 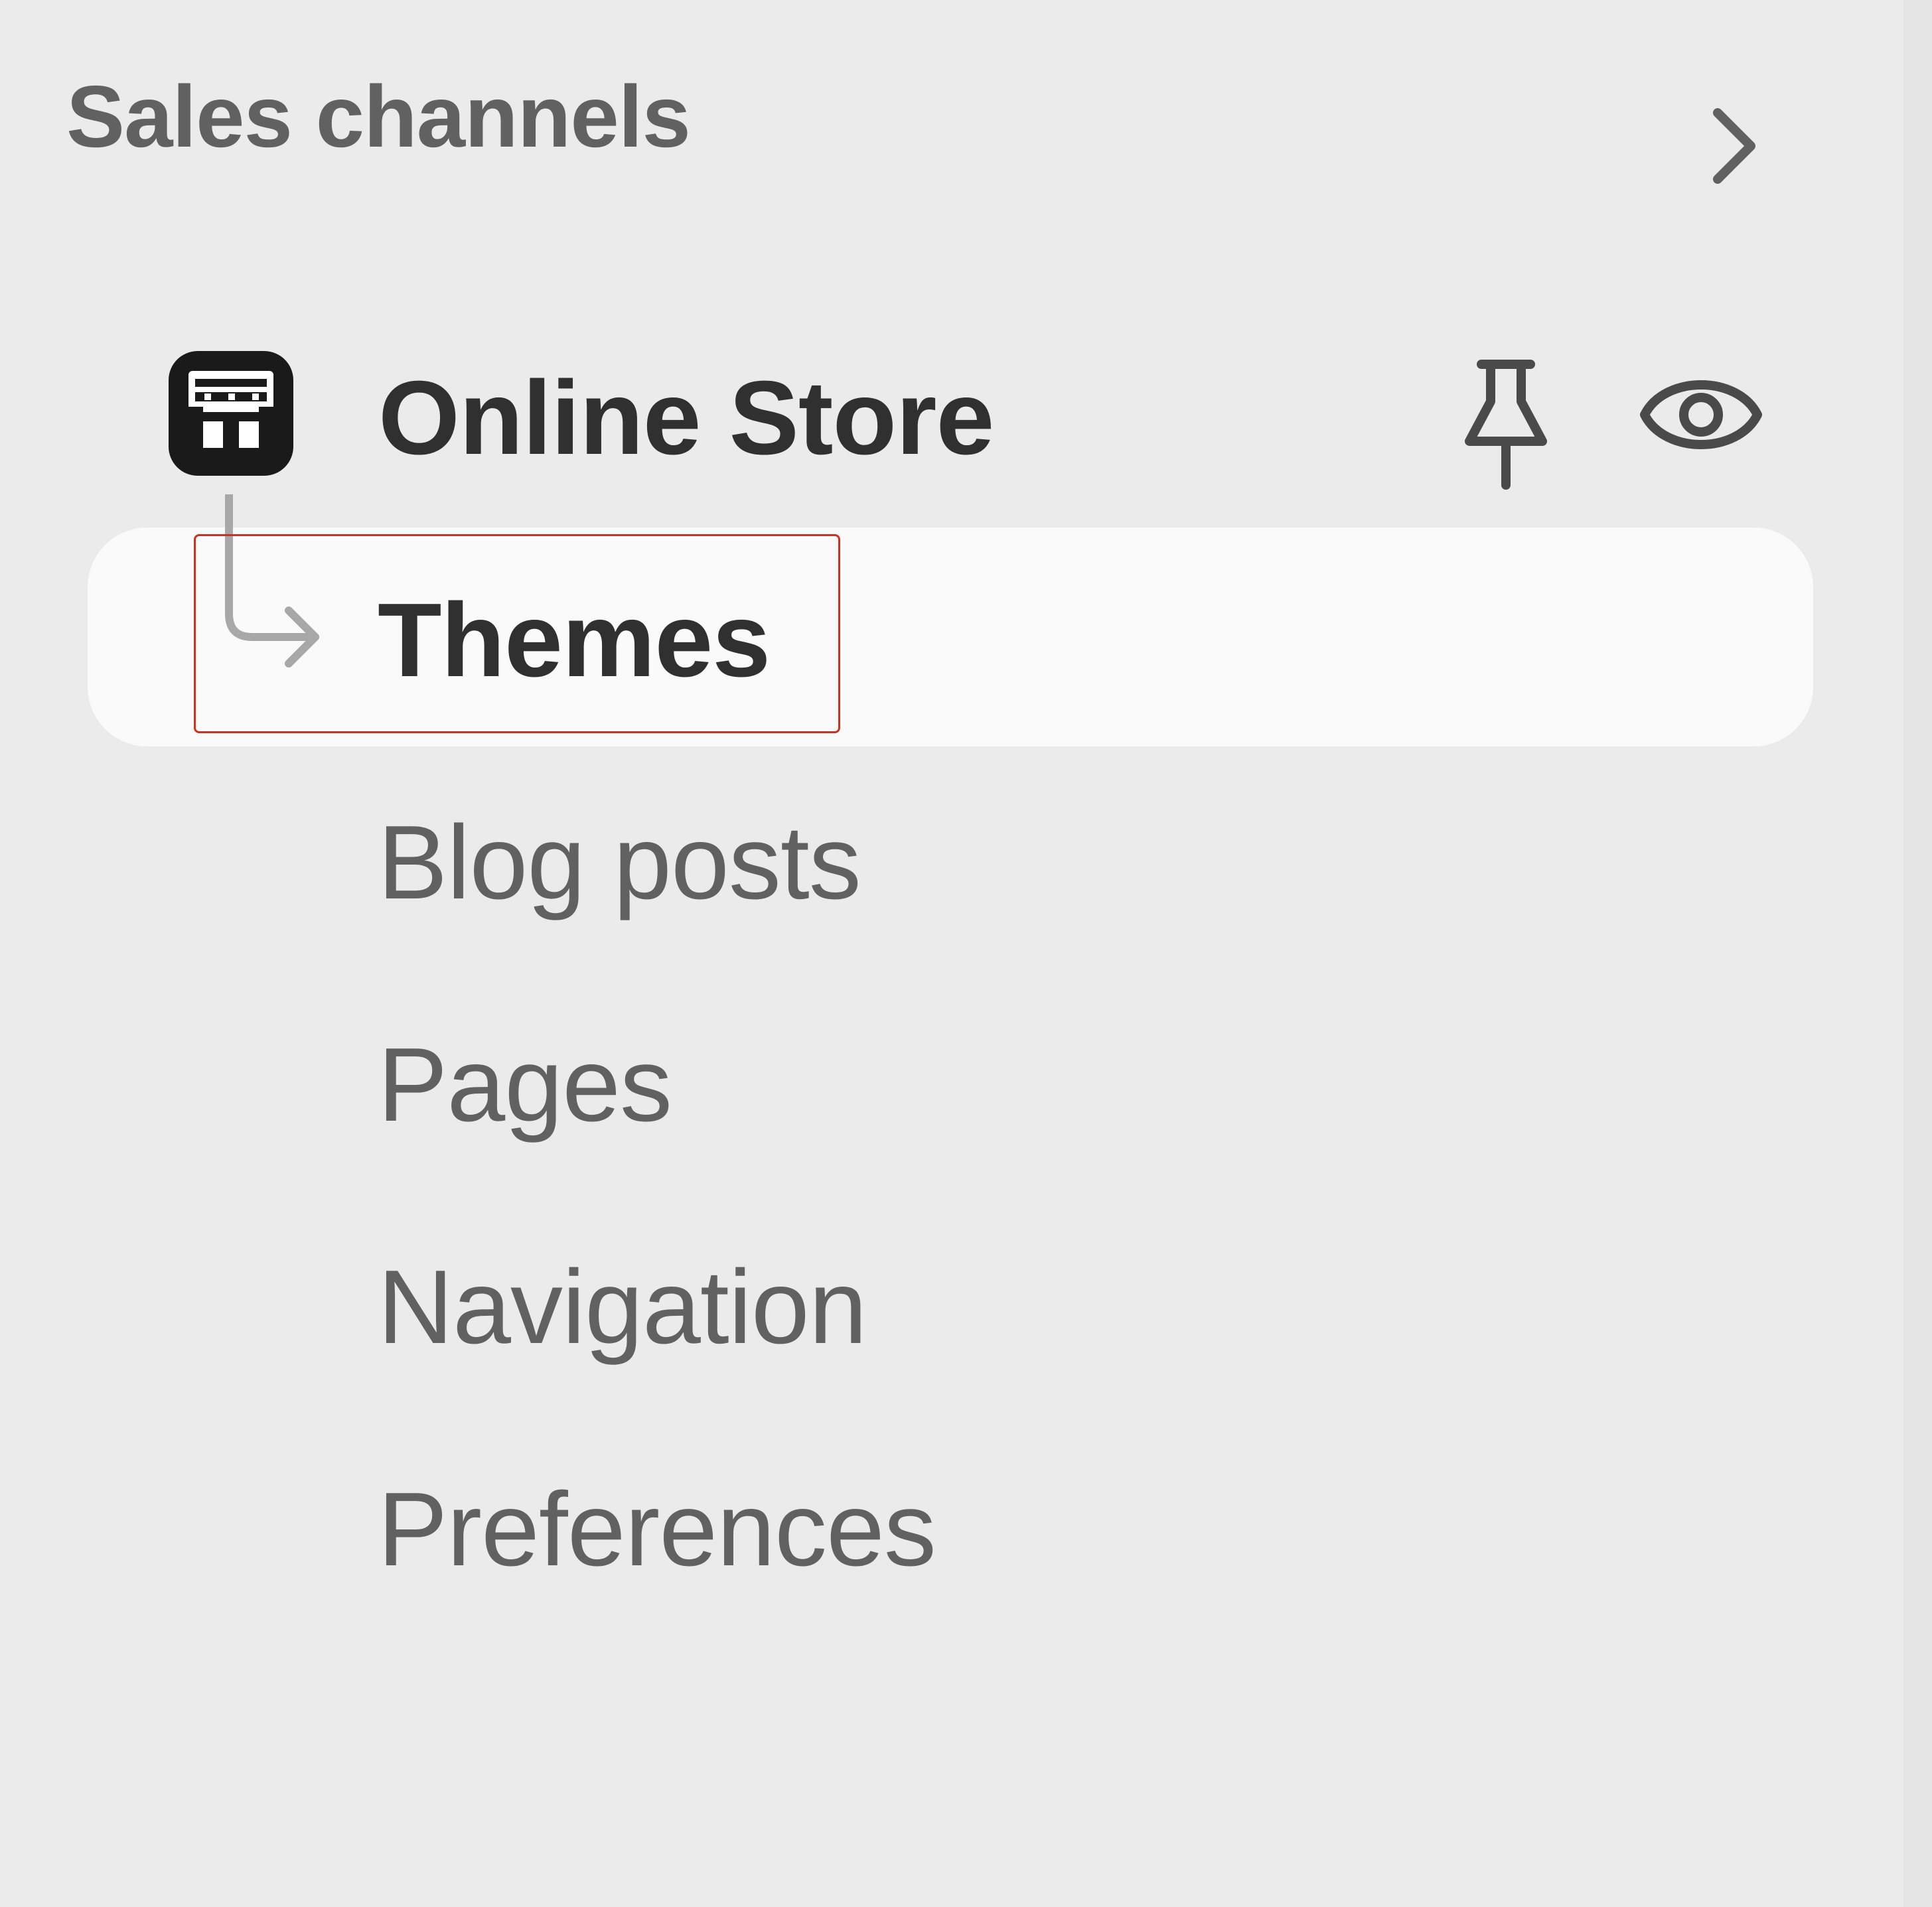 I want to click on sidebar-item-themes: Themes, so click(x=951, y=637).